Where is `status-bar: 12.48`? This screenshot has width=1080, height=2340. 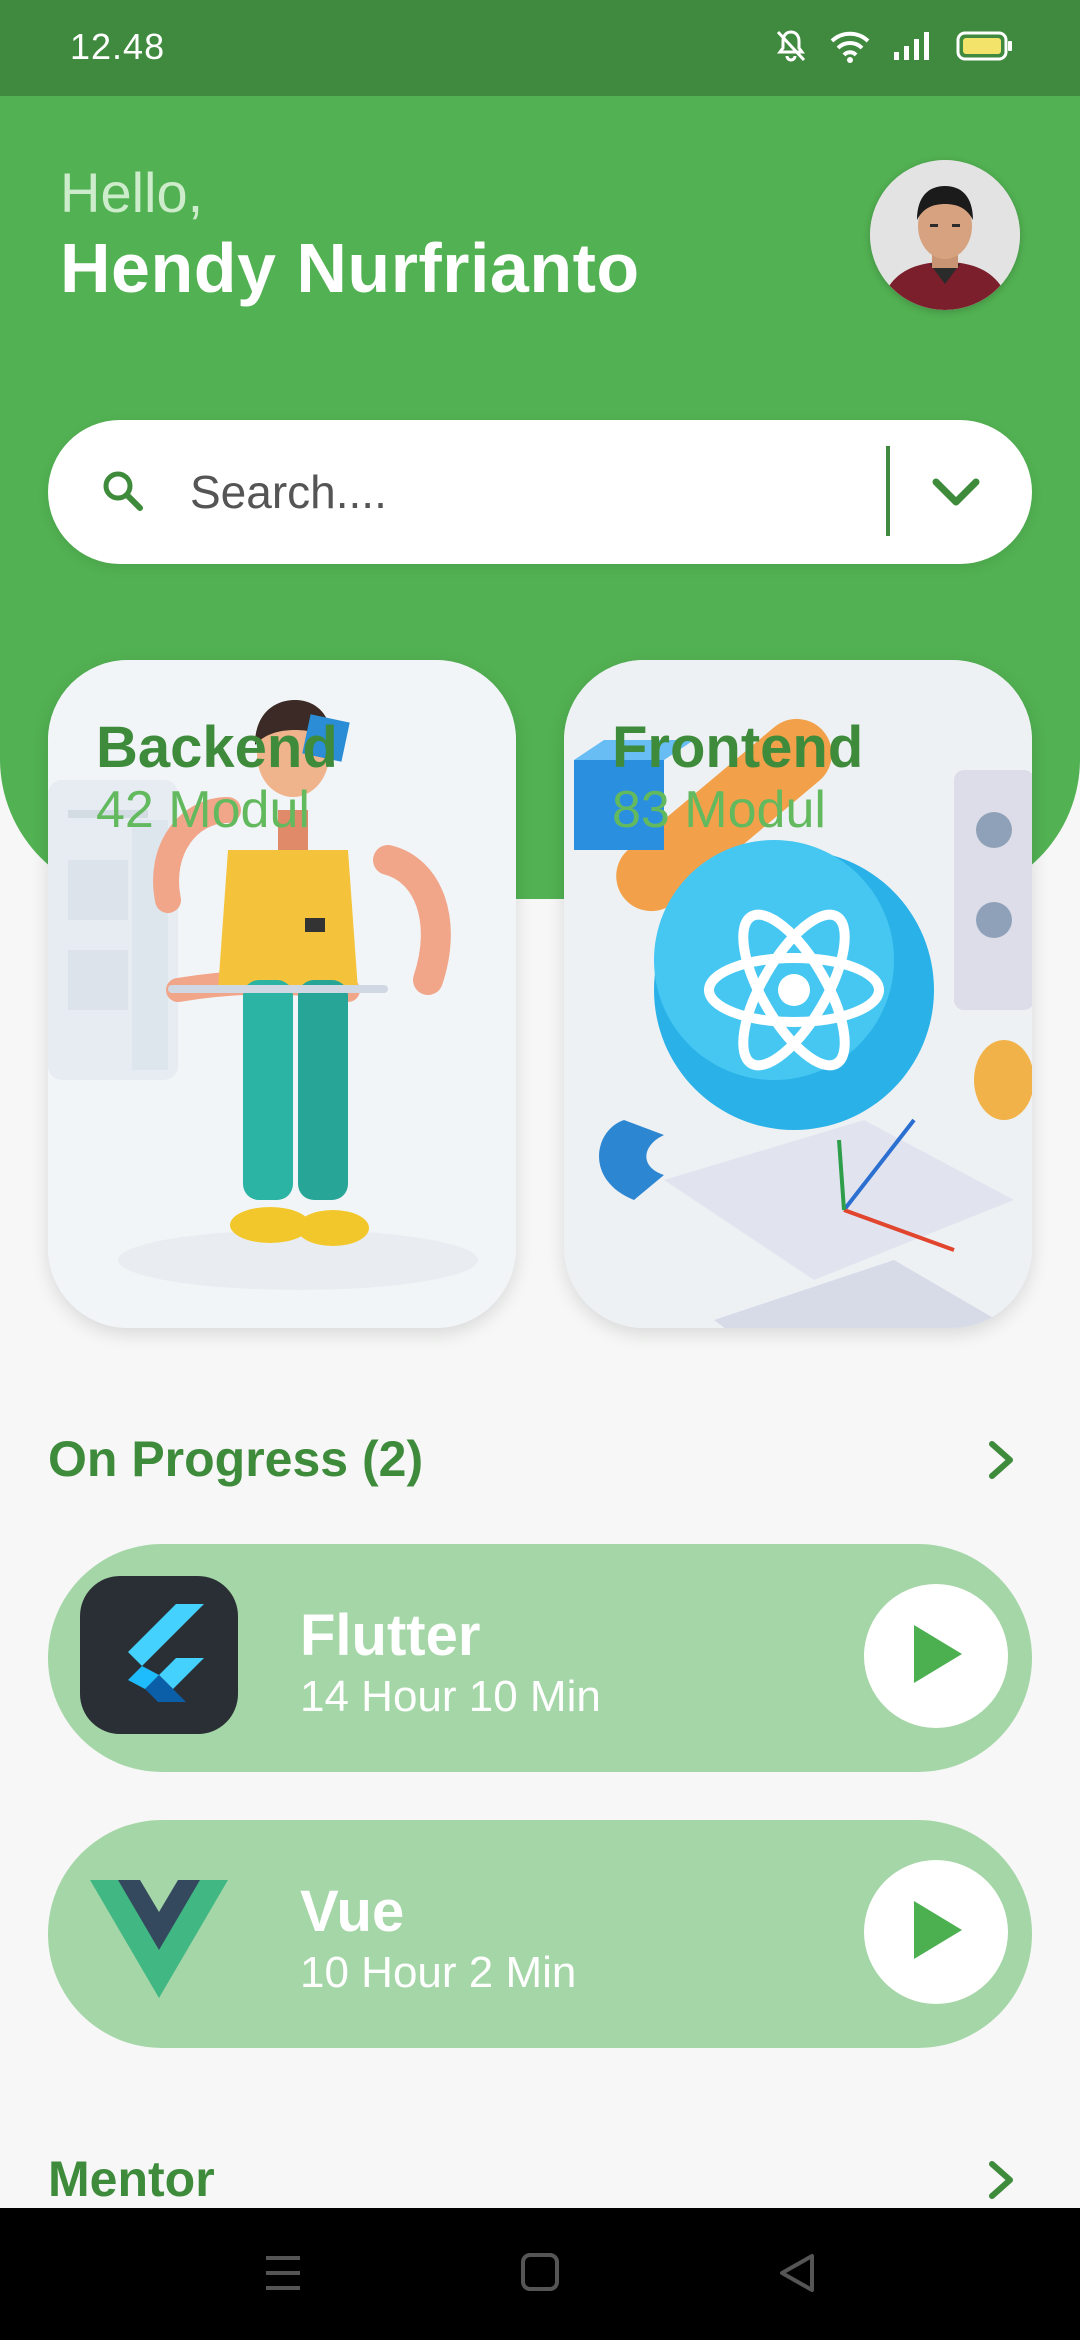 status-bar: 12.48 is located at coordinates (540, 48).